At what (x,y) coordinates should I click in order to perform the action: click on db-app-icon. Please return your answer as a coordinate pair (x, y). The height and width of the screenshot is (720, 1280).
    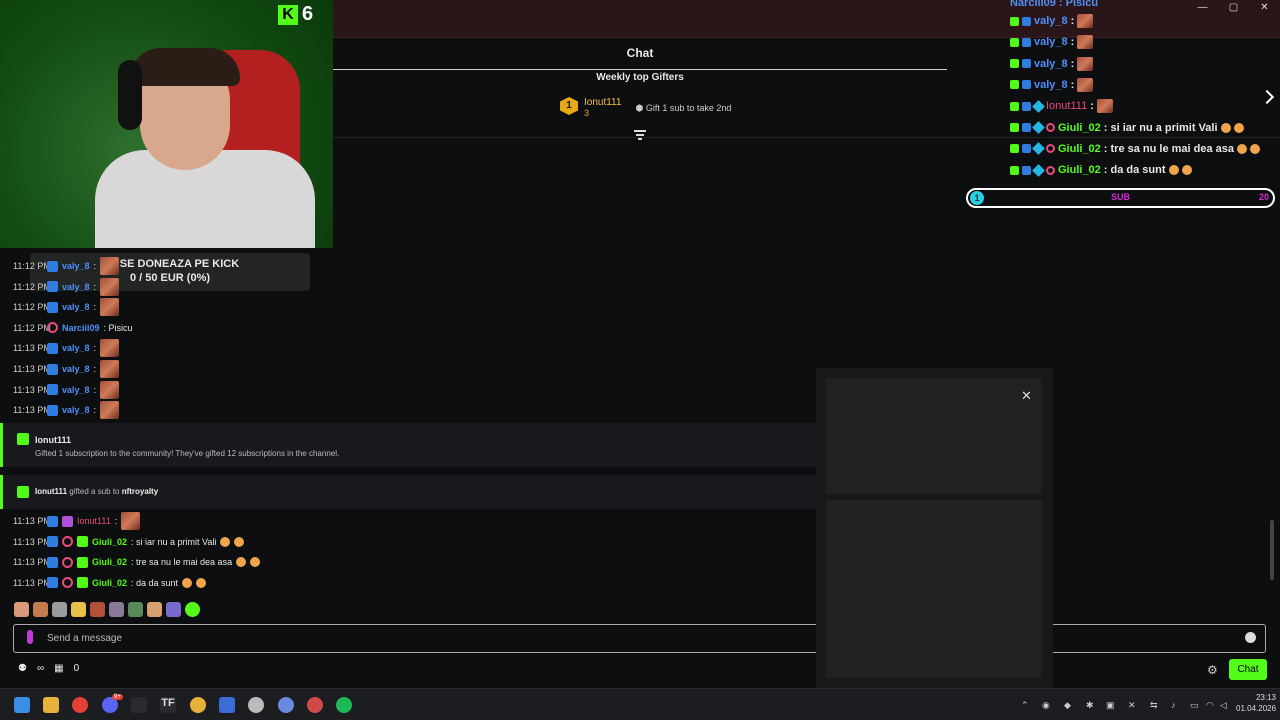
    Looking at the image, I should click on (286, 705).